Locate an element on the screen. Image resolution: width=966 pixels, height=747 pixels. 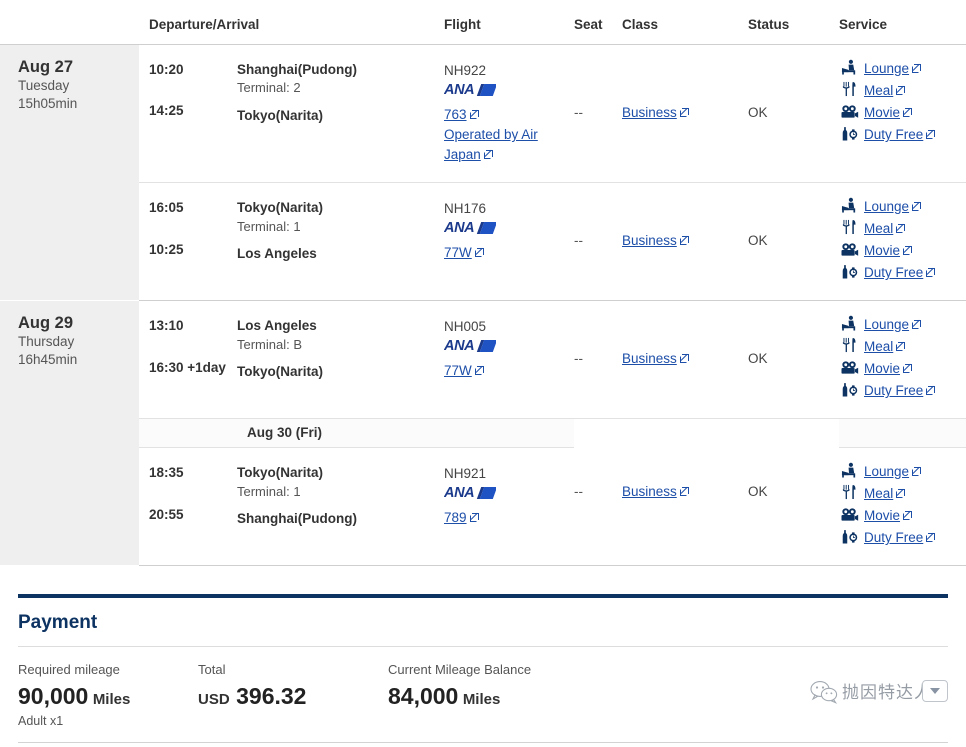
itinerary-date-cell: Aug 29 Thursday 16h45min is located at coordinates (69, 433).